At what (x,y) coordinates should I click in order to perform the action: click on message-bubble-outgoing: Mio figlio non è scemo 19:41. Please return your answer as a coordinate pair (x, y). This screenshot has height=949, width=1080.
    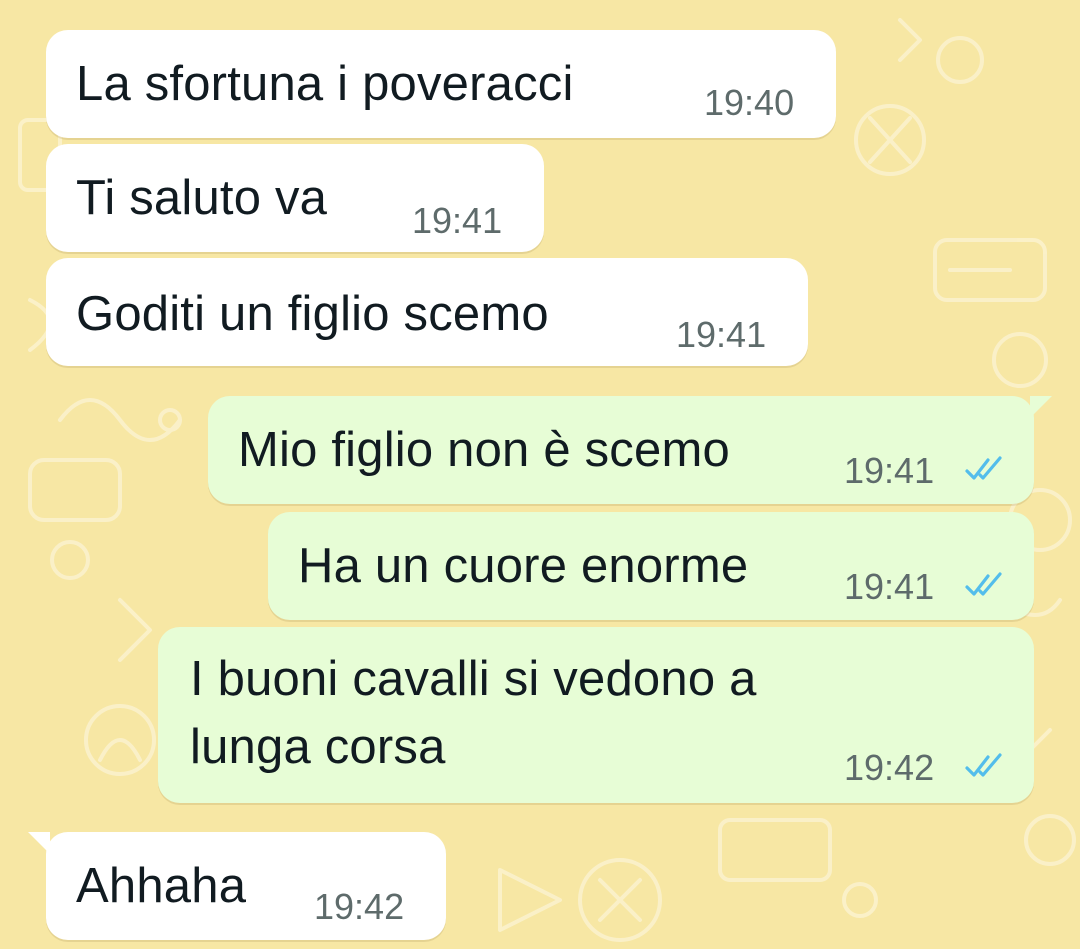
    Looking at the image, I should click on (630, 450).